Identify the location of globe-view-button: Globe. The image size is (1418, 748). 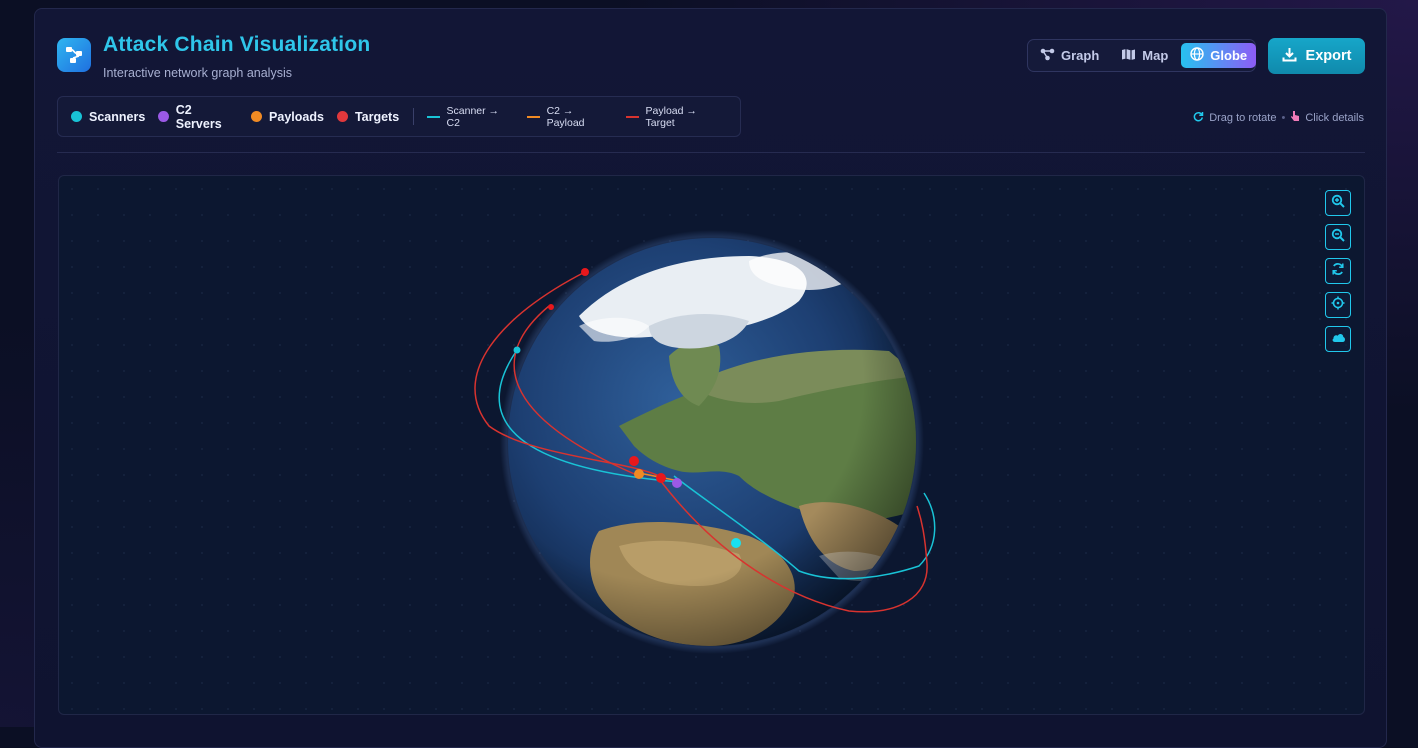
(1219, 55).